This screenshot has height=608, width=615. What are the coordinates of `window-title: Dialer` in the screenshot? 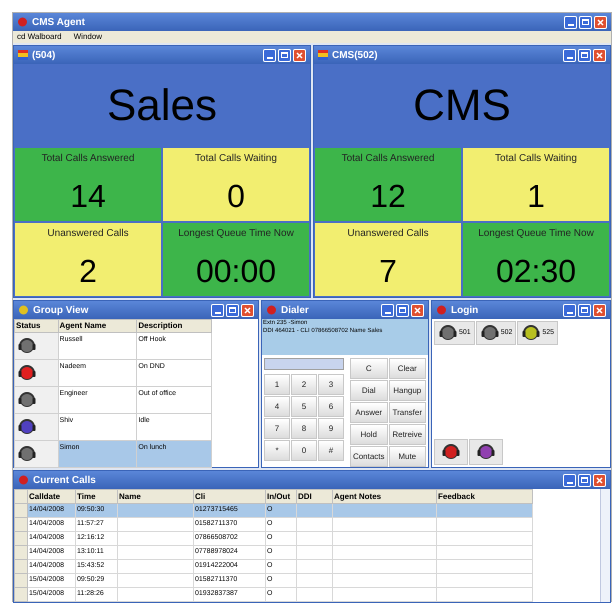 It's located at (295, 311).